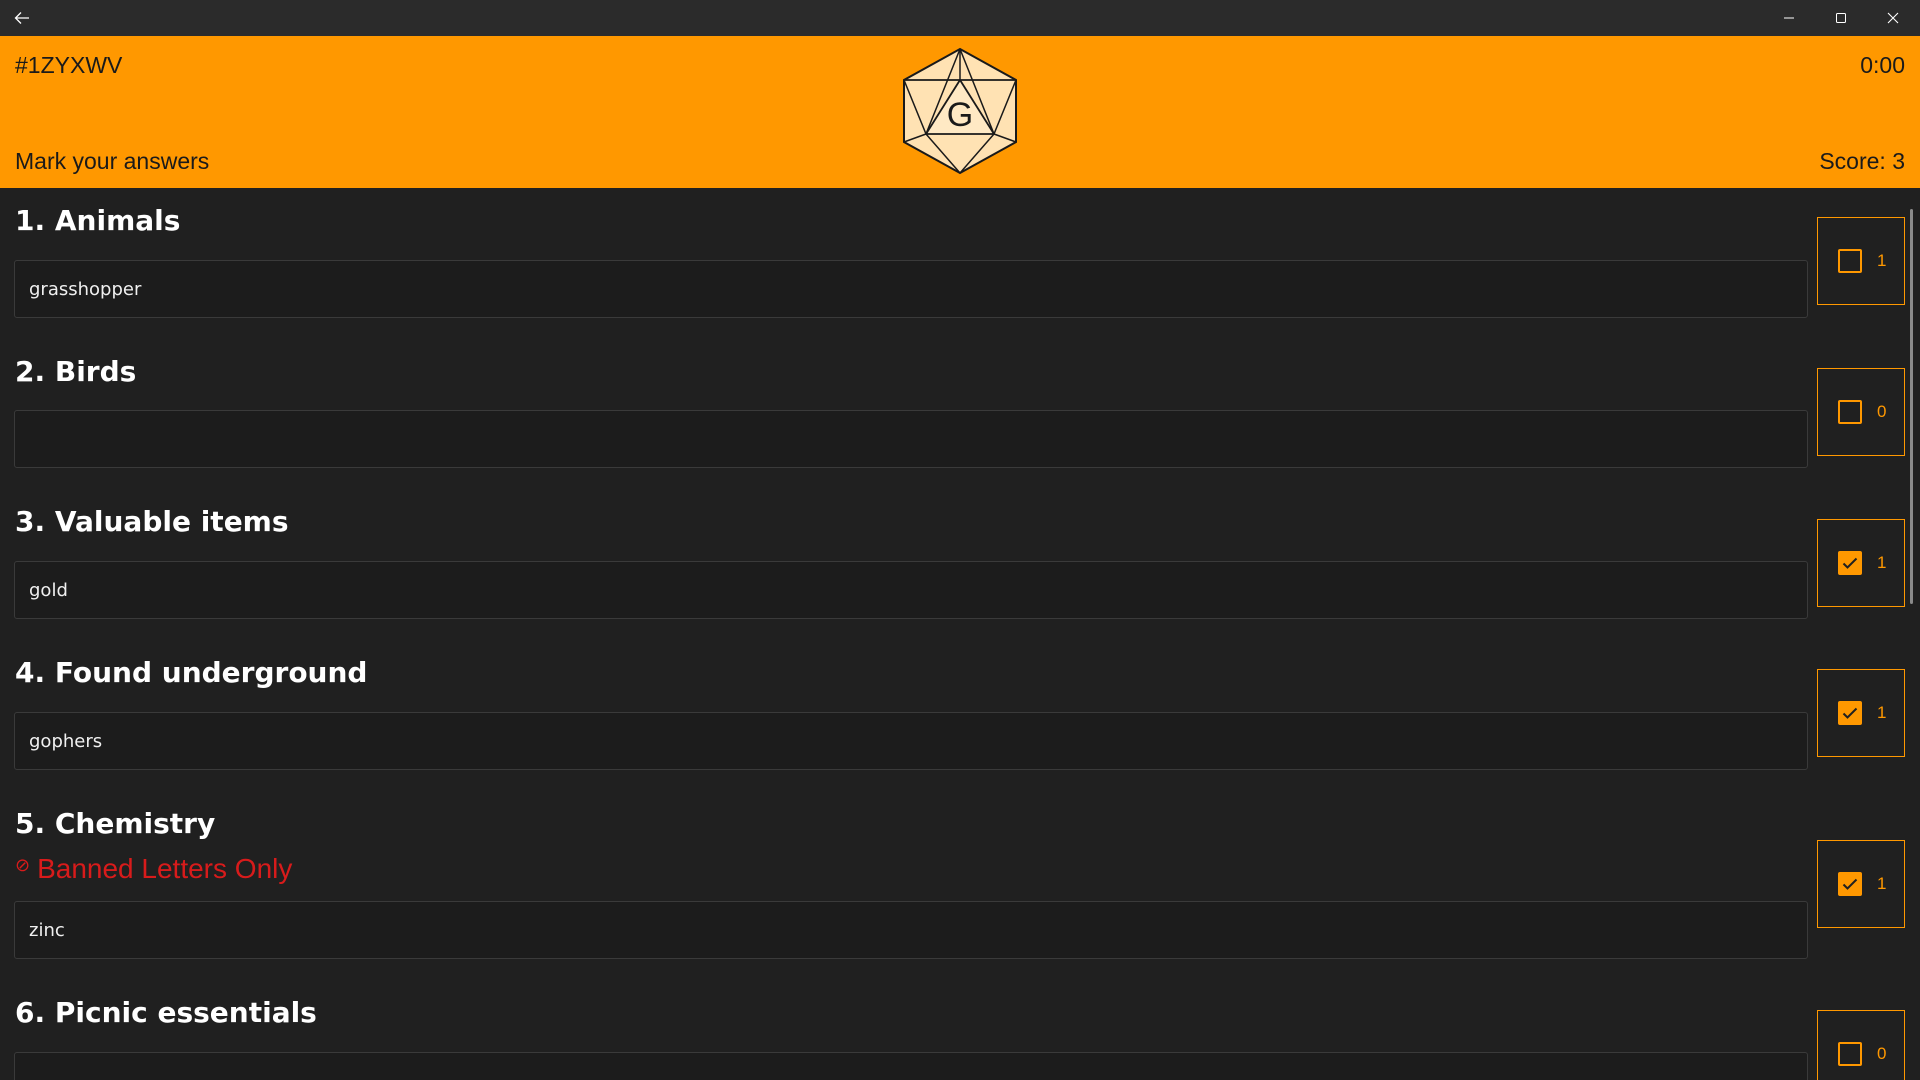  Describe the element at coordinates (152, 521) in the screenshot. I see `category-title: 3. Valuable items` at that location.